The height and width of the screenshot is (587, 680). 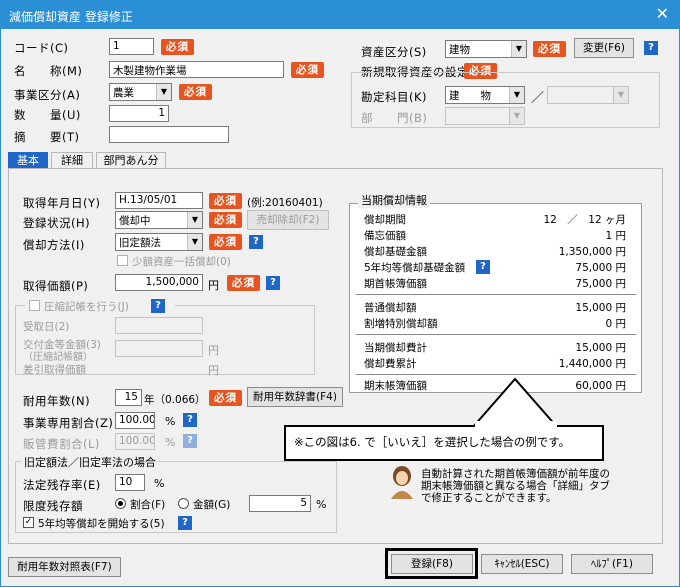 I want to click on ratio-radio, so click(x=120, y=503).